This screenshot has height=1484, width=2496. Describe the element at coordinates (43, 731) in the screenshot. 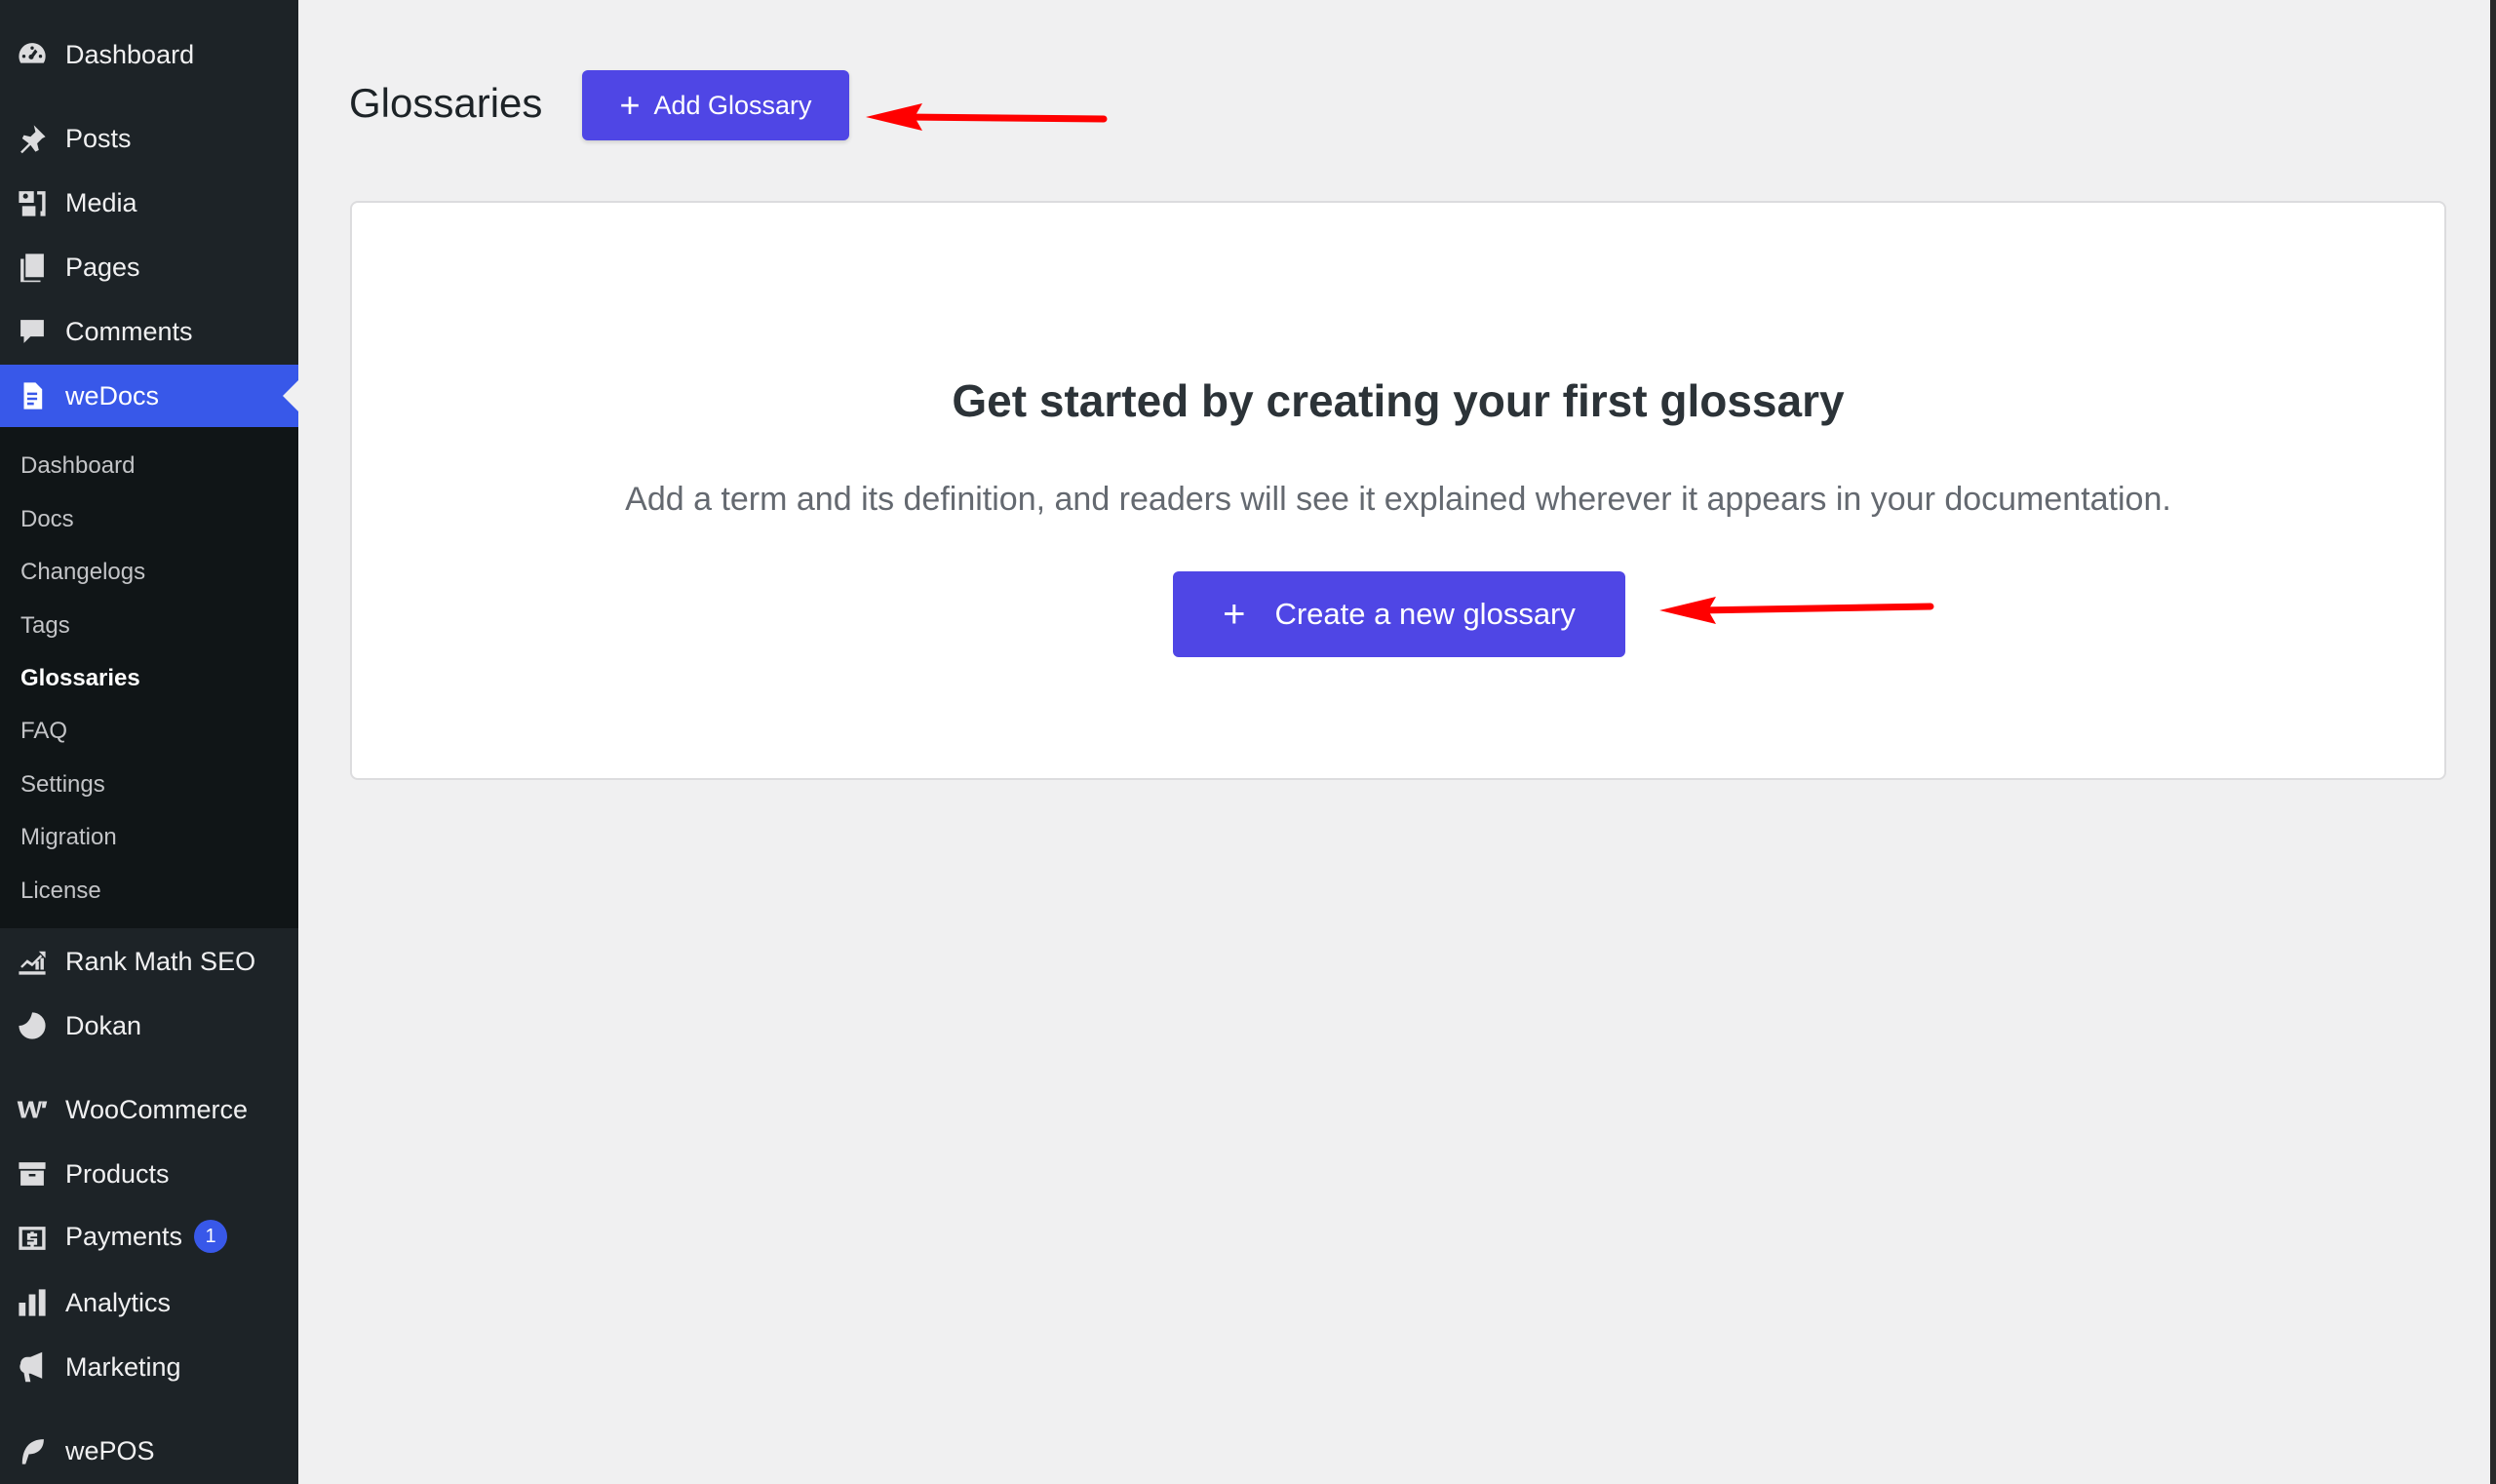

I see `submenu-faq: FAQ` at that location.